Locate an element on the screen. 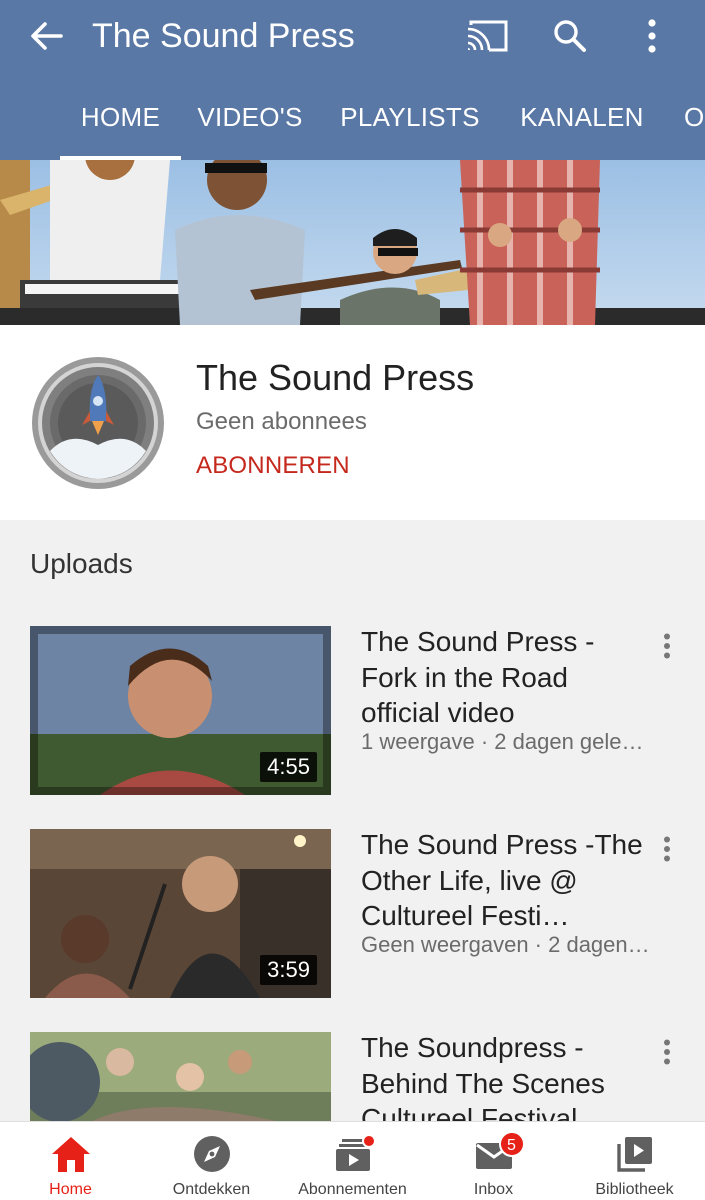 This screenshot has height=1200, width=705. video-thumbnail: 4:55 is located at coordinates (180, 710).